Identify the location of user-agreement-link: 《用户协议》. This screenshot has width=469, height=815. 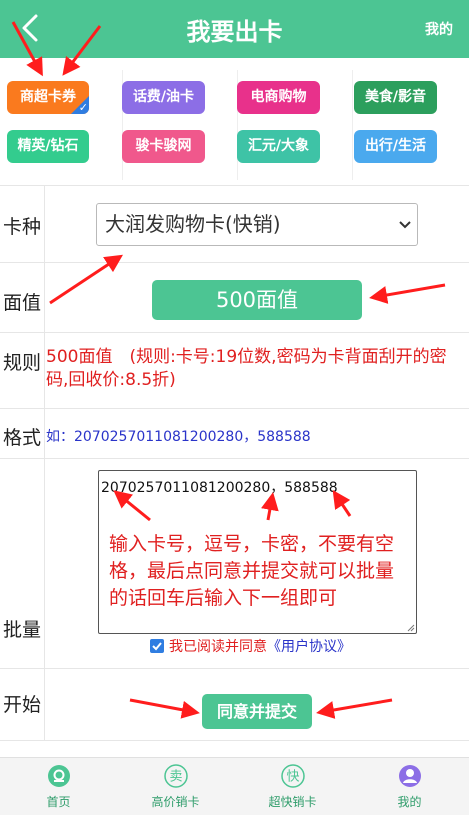
(309, 647).